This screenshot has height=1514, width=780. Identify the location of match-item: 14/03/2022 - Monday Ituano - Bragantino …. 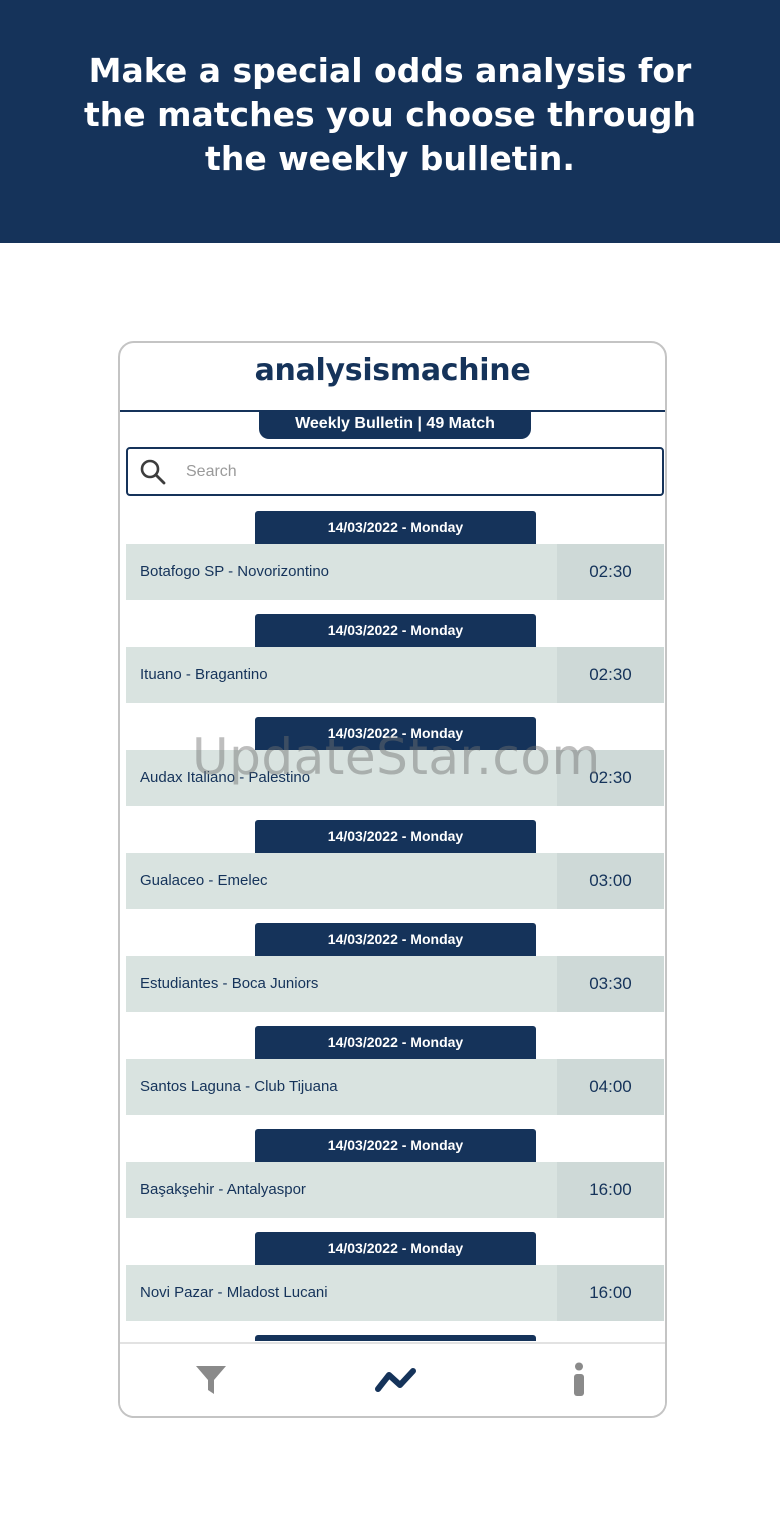
(395, 665).